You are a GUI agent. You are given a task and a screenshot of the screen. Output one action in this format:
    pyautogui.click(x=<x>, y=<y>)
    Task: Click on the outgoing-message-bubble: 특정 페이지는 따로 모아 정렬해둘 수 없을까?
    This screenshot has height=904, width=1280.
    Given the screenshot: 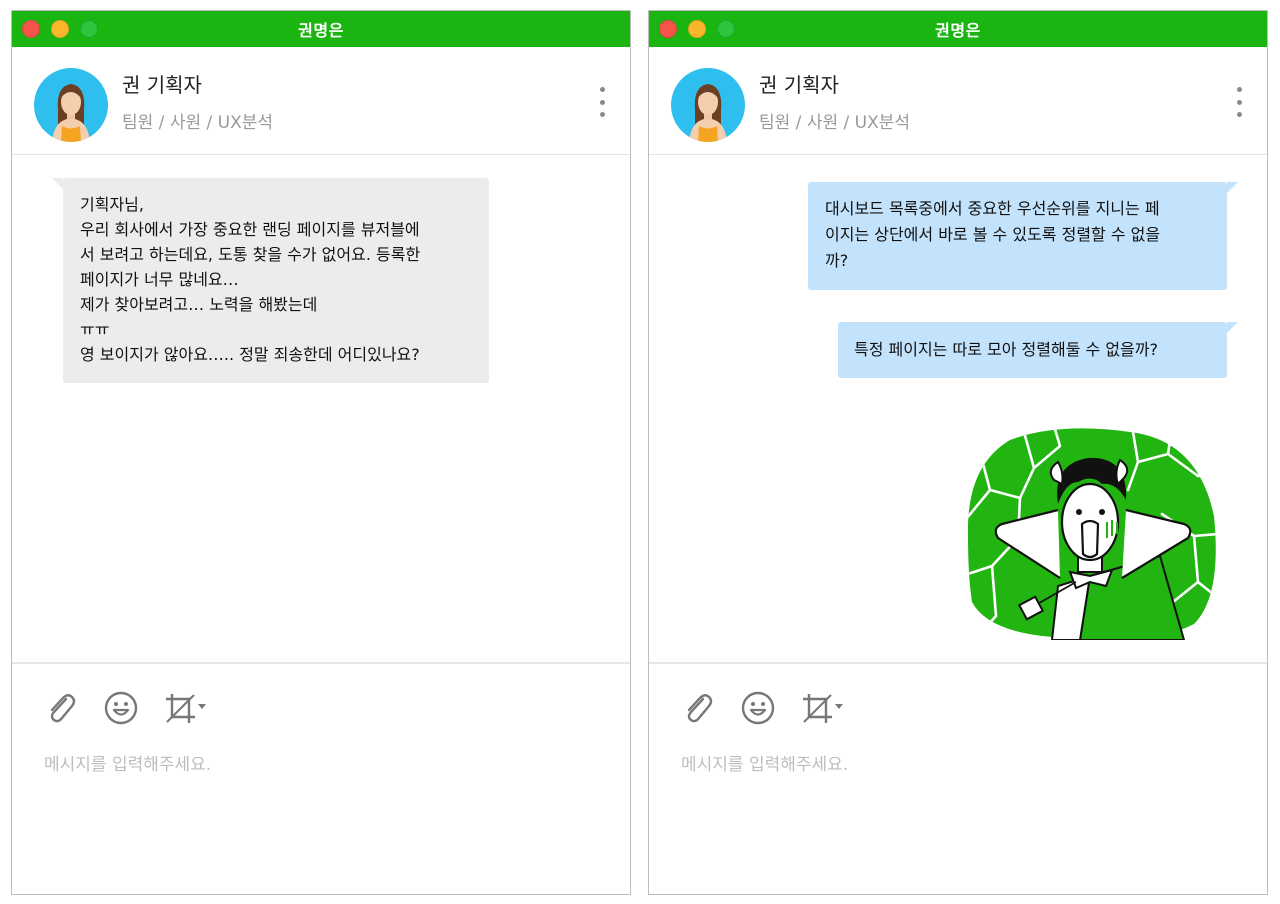 What is the action you would take?
    pyautogui.click(x=1038, y=350)
    